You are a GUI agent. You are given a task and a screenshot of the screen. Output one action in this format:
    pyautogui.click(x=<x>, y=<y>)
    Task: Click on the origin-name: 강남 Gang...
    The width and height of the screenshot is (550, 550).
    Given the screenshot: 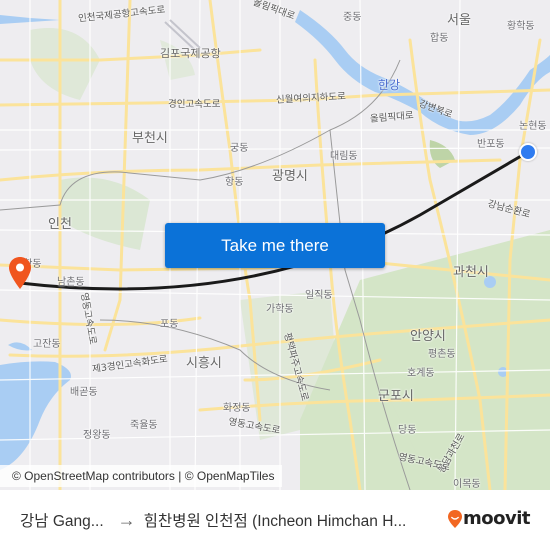 What is the action you would take?
    pyautogui.click(x=62, y=521)
    